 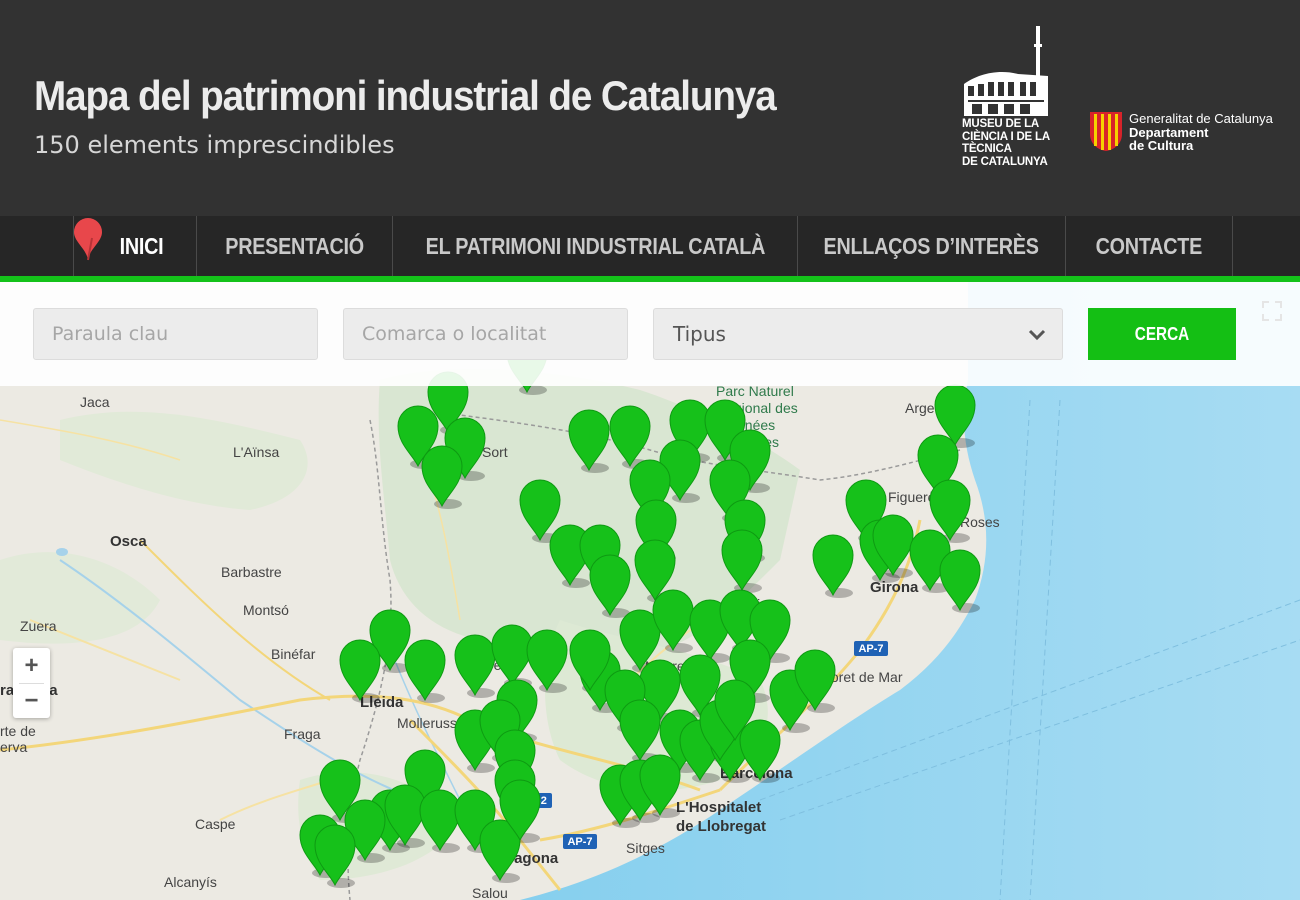 What do you see at coordinates (256, 452) in the screenshot?
I see `place-label: L'Aïnsa` at bounding box center [256, 452].